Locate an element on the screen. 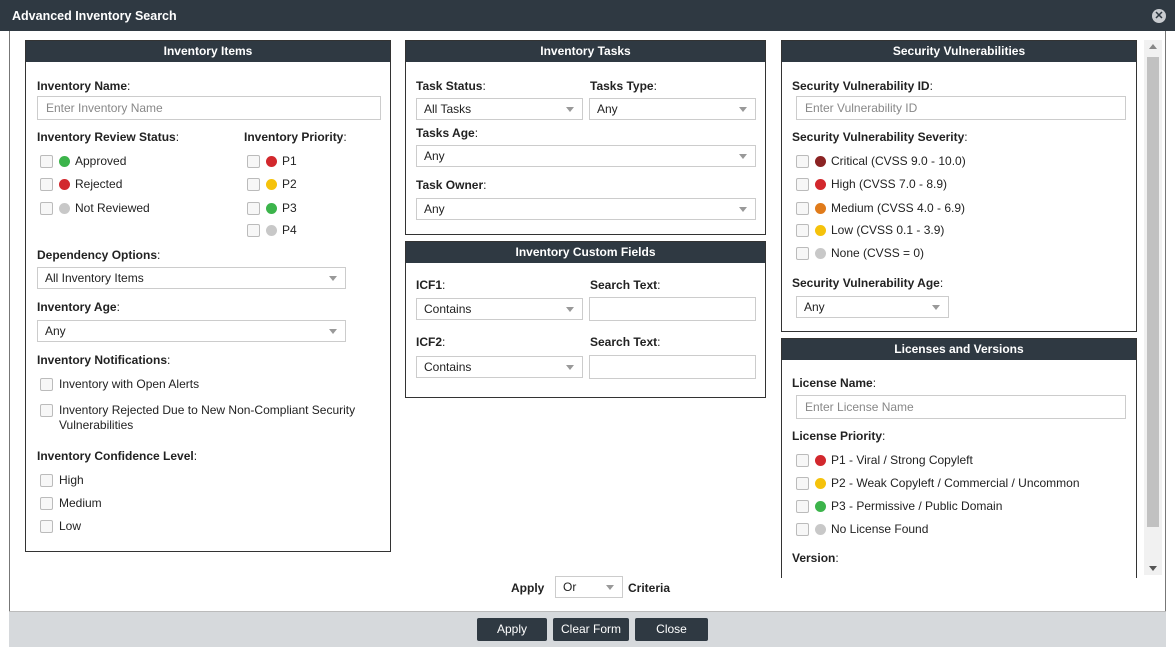  yellow-priority-icon is located at coordinates (271, 184).